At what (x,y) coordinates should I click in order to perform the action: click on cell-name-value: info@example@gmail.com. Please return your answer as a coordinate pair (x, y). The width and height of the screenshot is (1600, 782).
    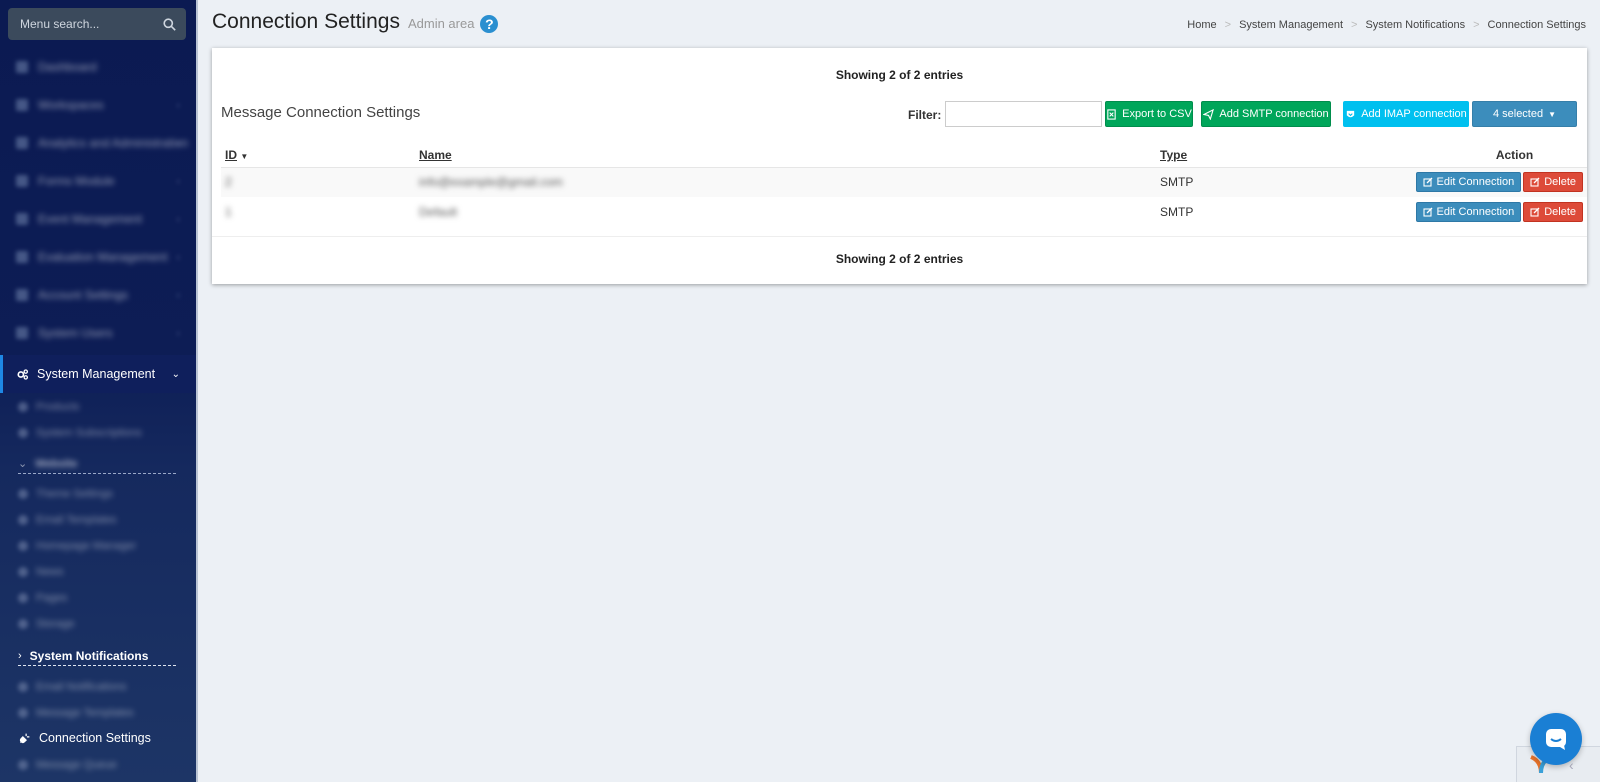
    Looking at the image, I should click on (491, 182).